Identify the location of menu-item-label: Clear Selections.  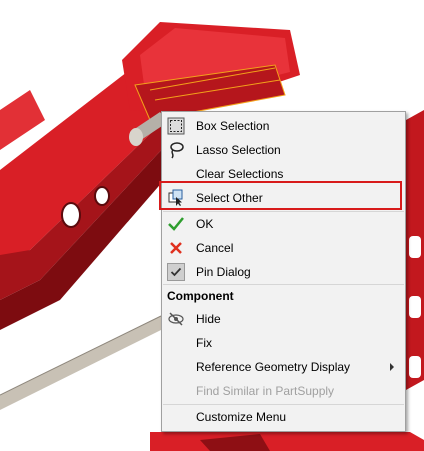
(240, 174).